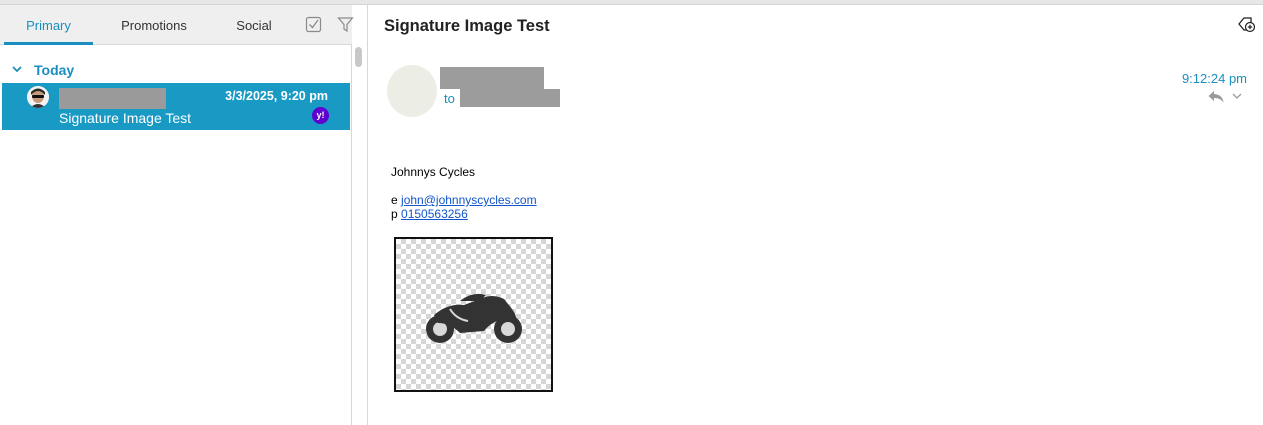 This screenshot has height=425, width=1263. I want to click on recipient-label: to, so click(449, 98).